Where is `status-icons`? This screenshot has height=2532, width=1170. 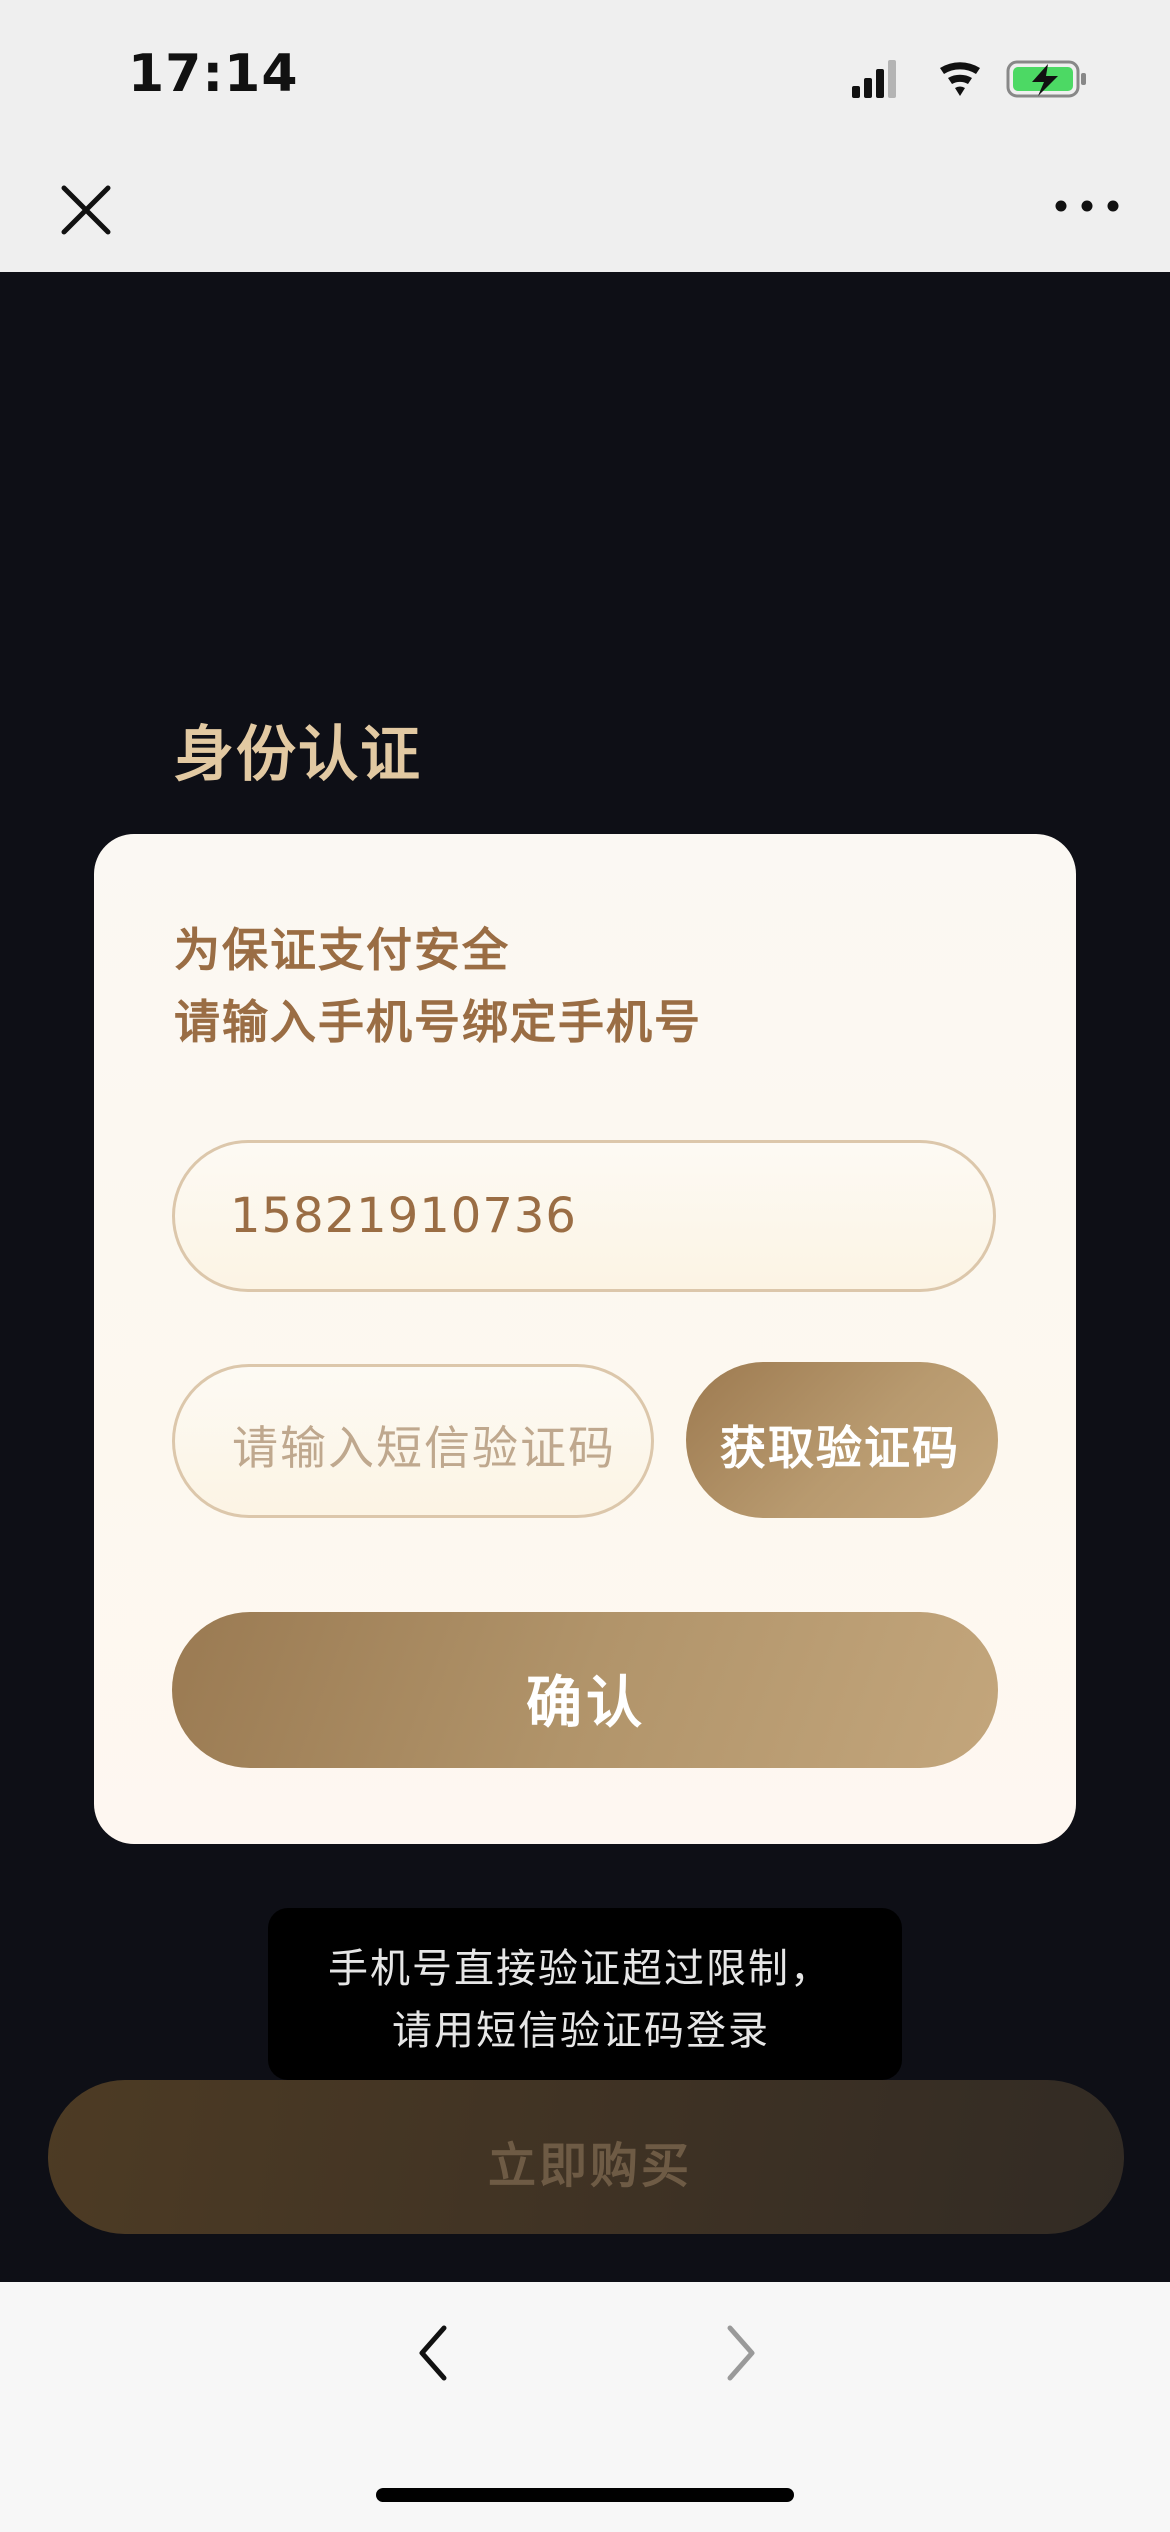
status-icons is located at coordinates (969, 79).